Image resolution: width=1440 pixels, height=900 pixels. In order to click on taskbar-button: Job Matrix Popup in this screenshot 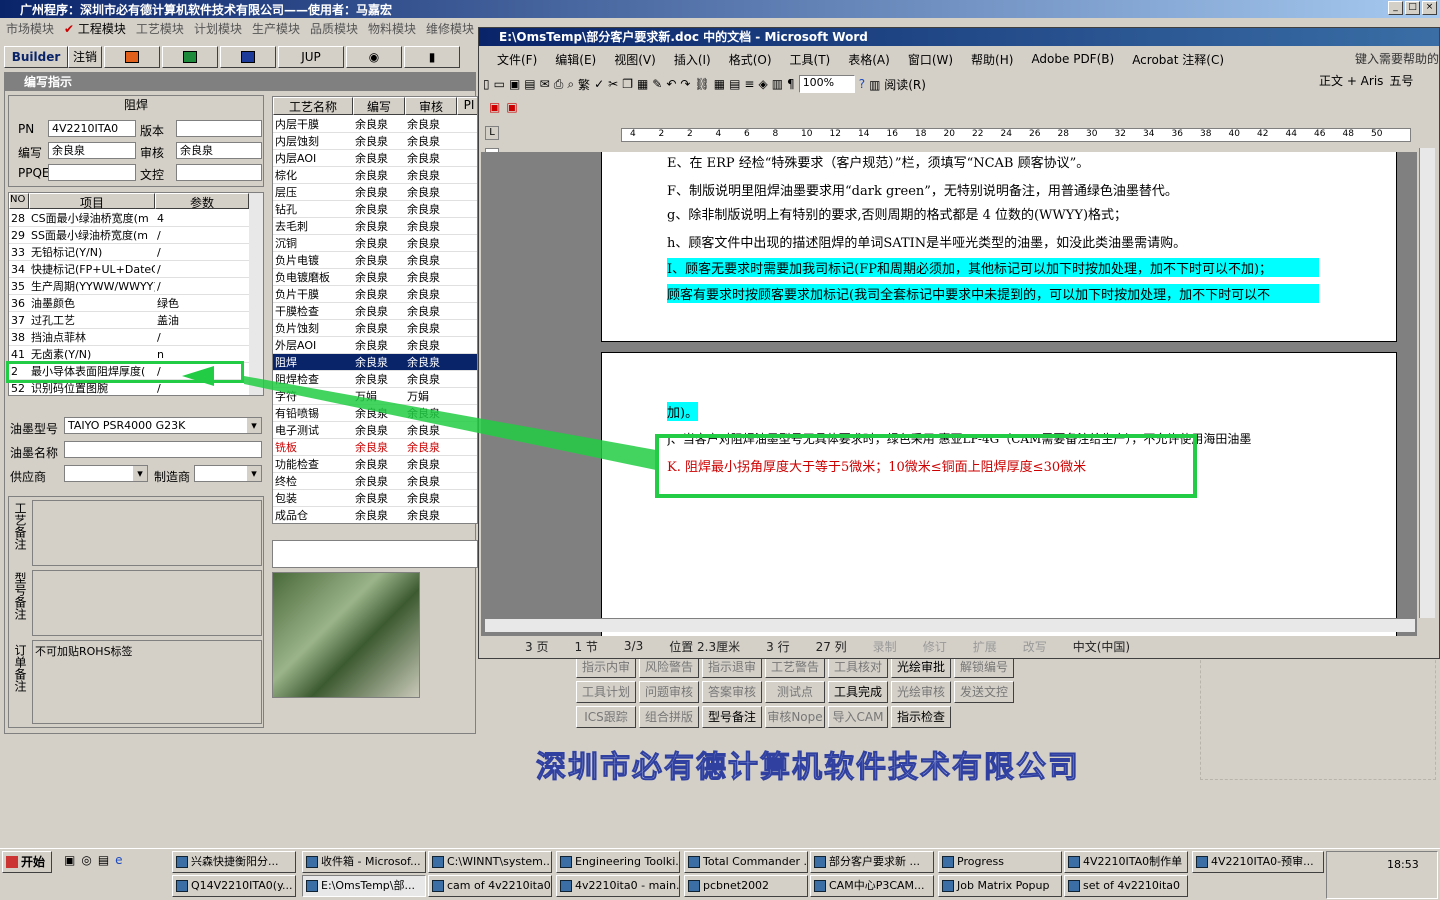, I will do `click(1000, 886)`.